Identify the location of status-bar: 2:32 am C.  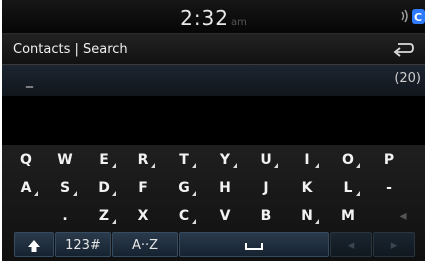
(213, 17).